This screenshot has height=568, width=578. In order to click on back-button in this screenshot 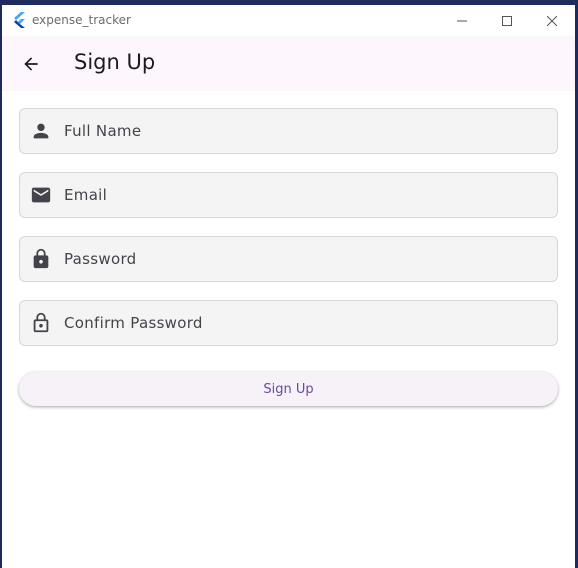, I will do `click(31, 64)`.